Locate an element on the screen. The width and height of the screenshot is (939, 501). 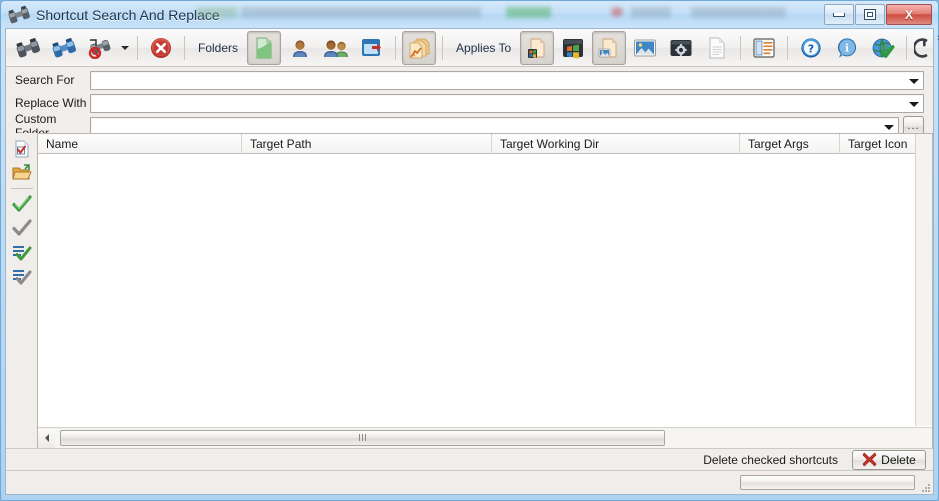
applies-windows-button is located at coordinates (573, 48).